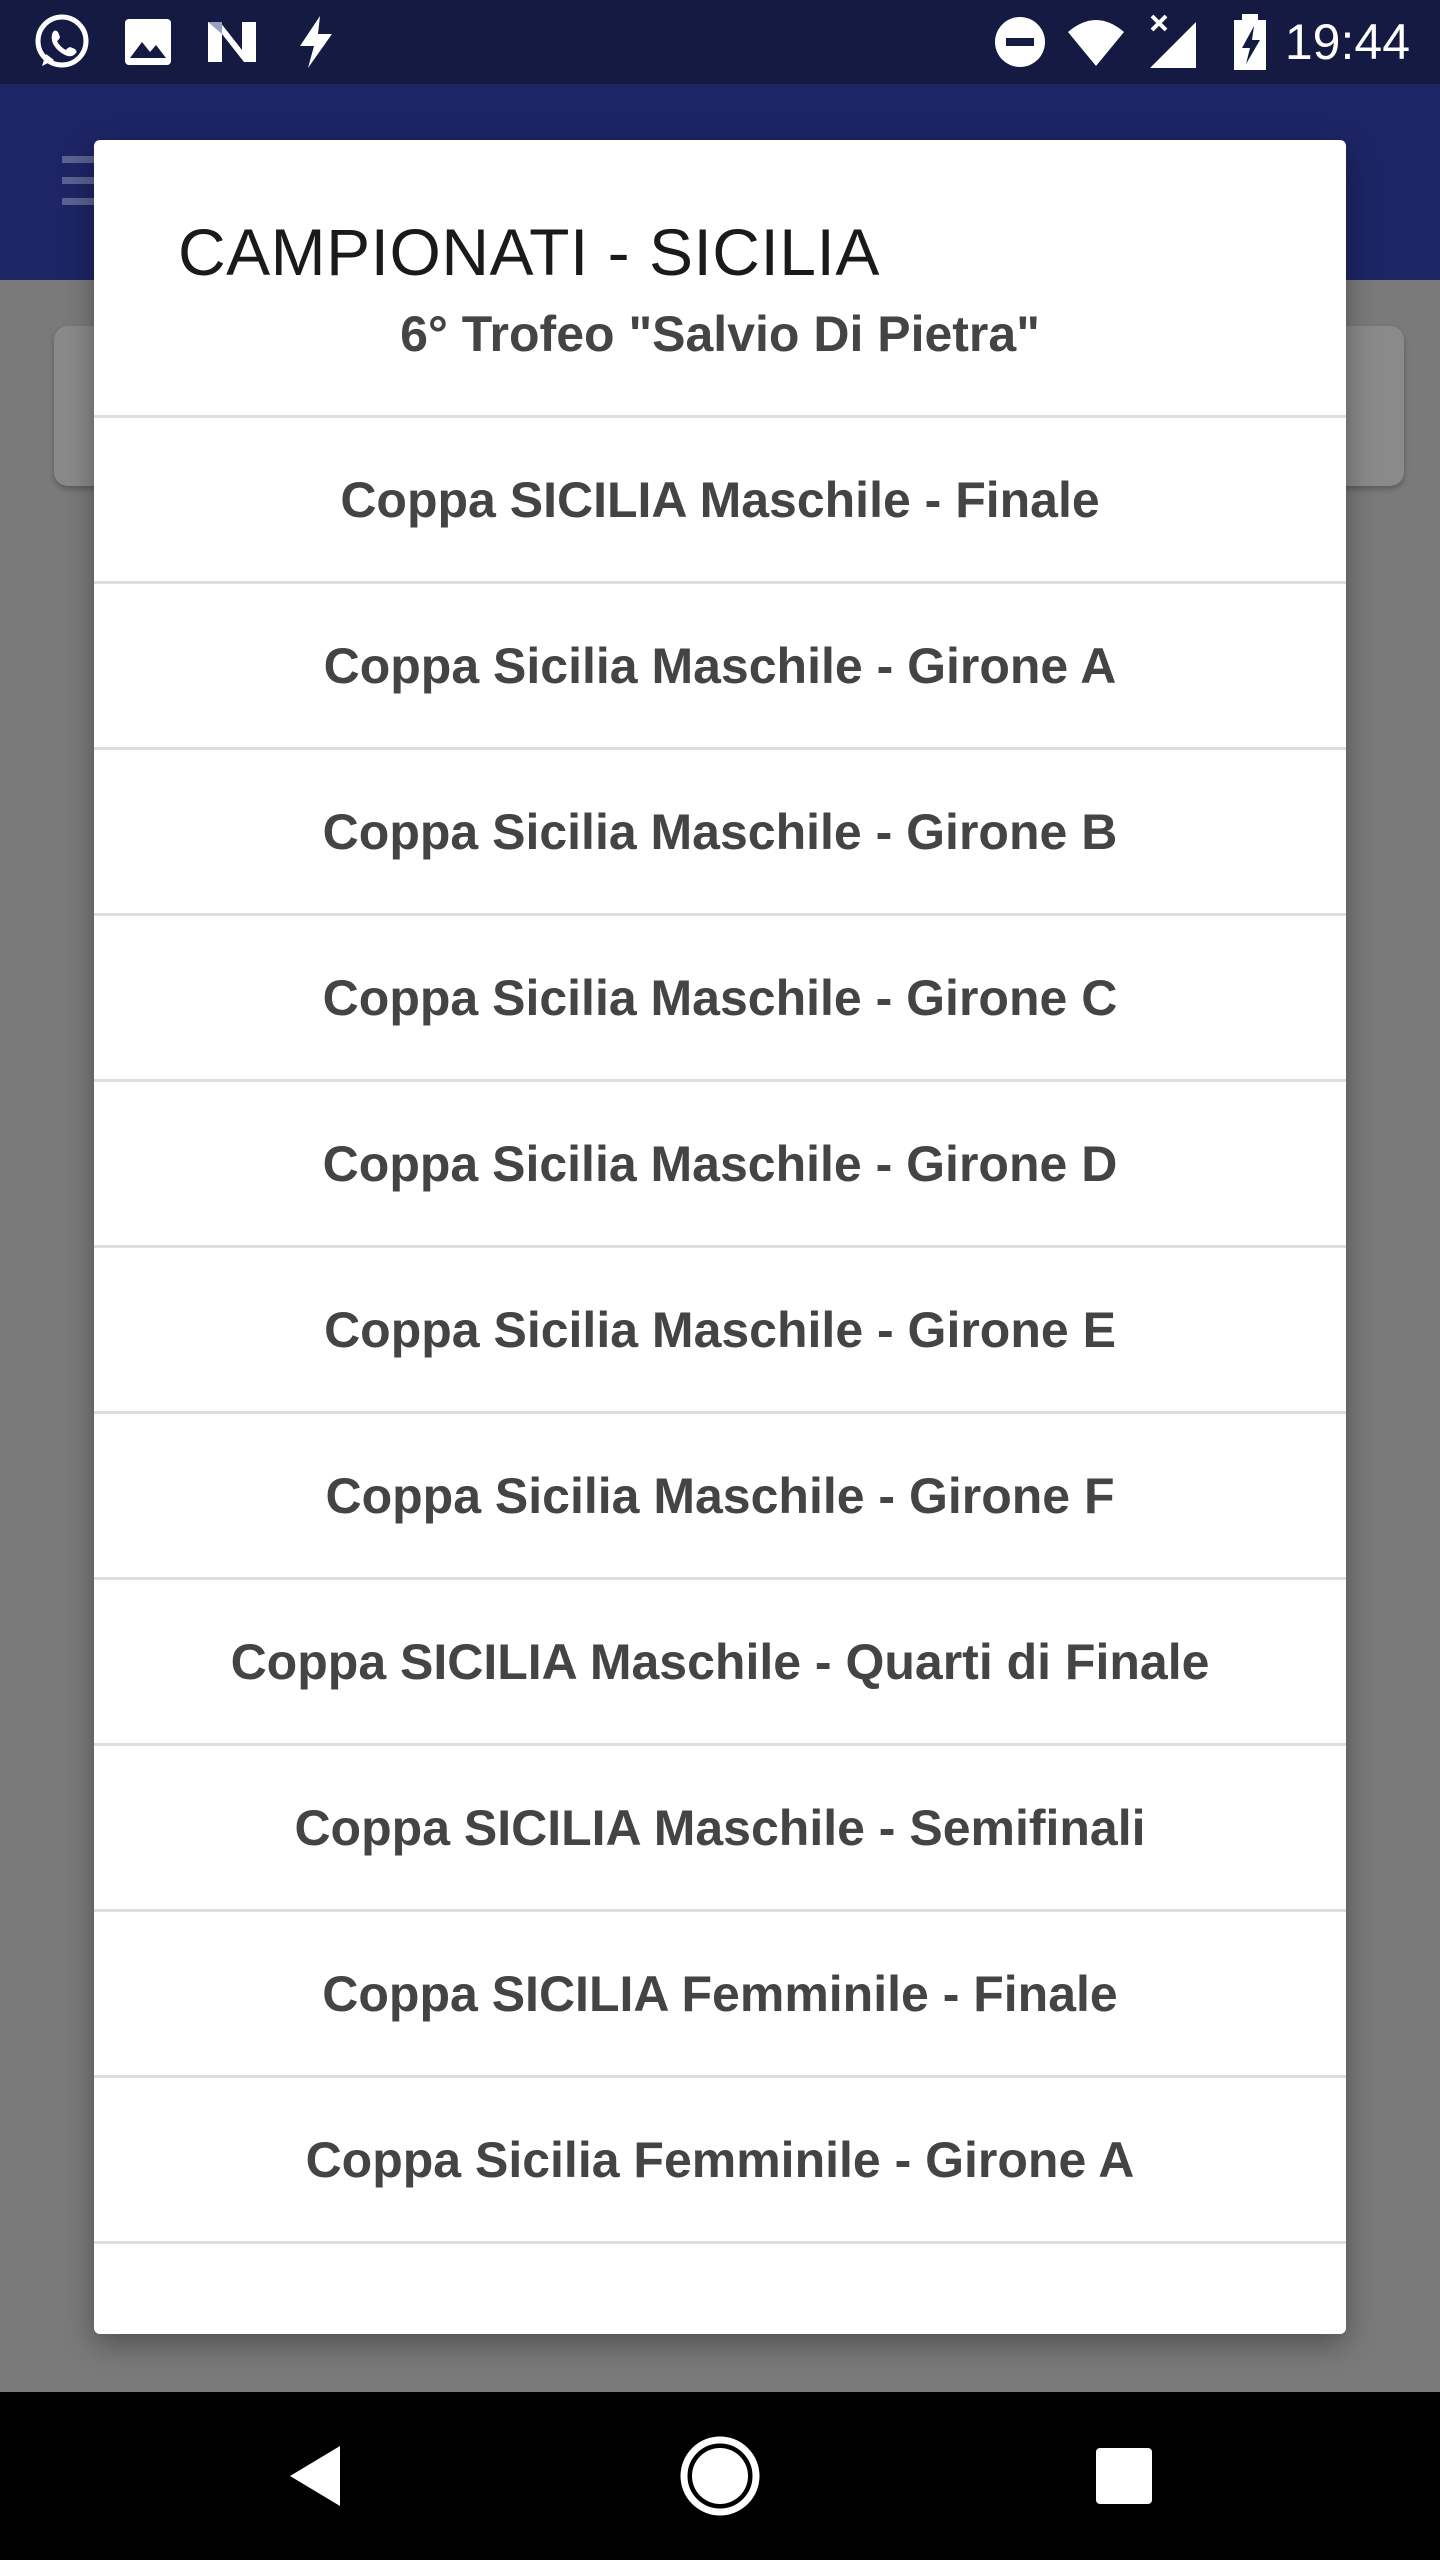  Describe the element at coordinates (62, 41) in the screenshot. I see `whatsapp-icon` at that location.